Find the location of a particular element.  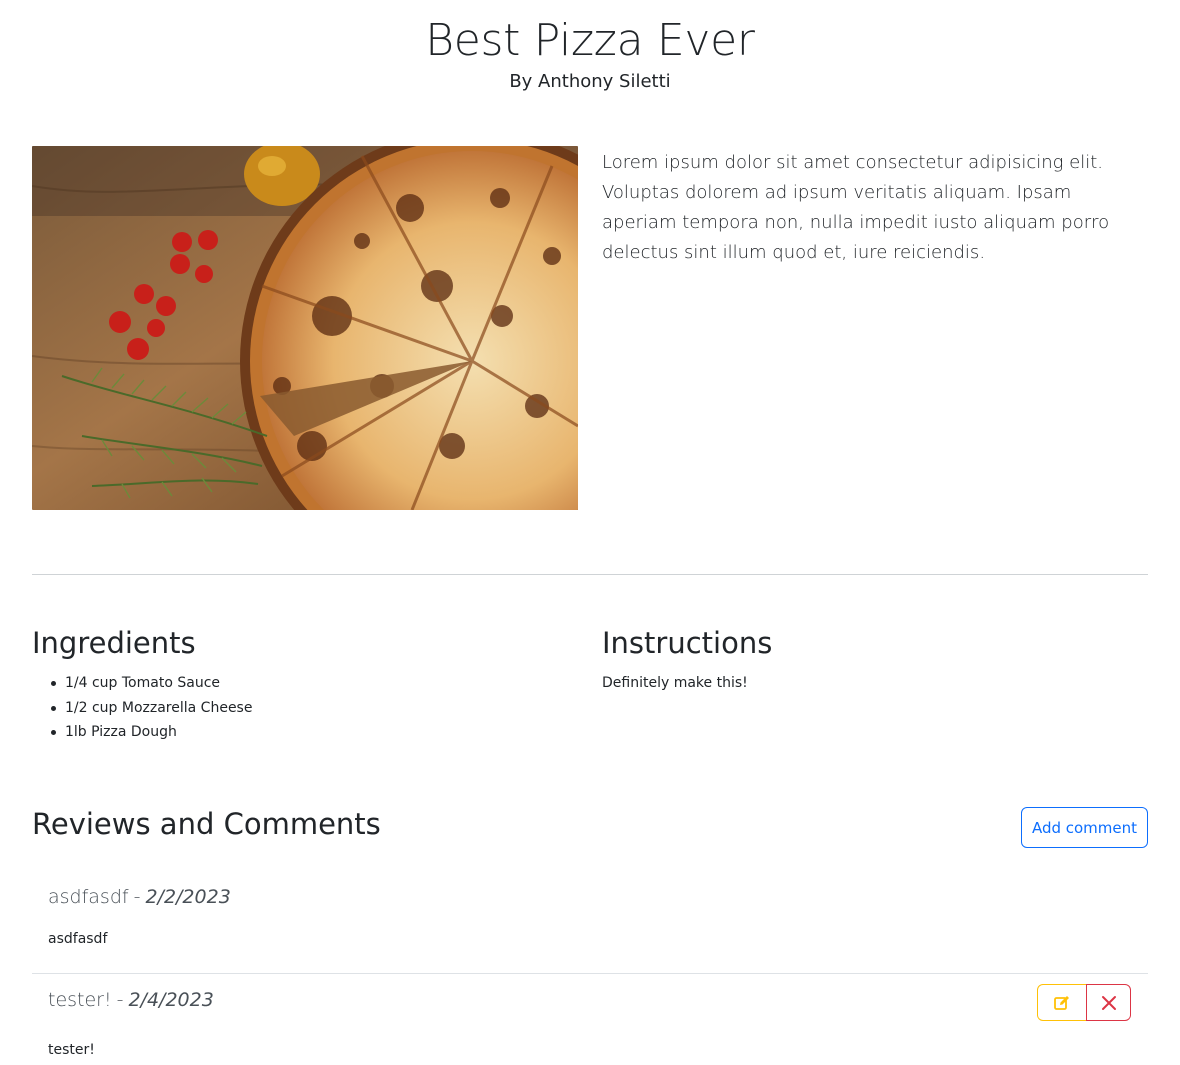

add-comment-button: Add comment is located at coordinates (1084, 827).